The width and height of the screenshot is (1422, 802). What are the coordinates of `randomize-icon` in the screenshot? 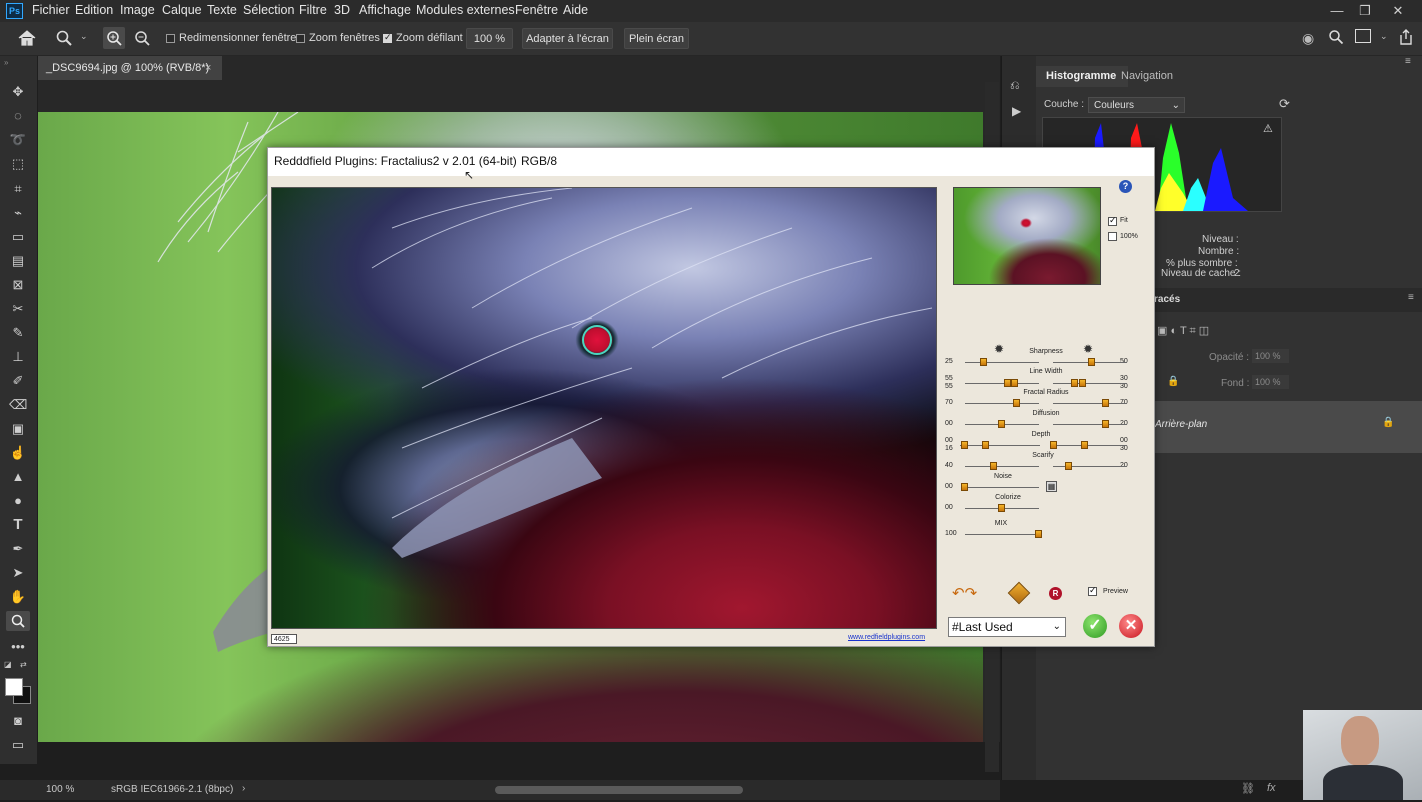 It's located at (1019, 593).